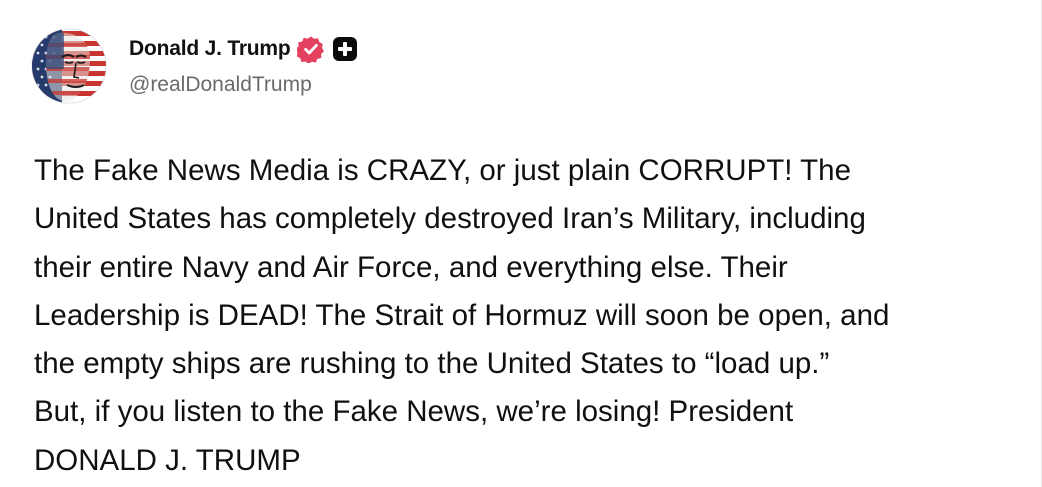  I want to click on author-display-name: Donald J. Trump, so click(210, 49).